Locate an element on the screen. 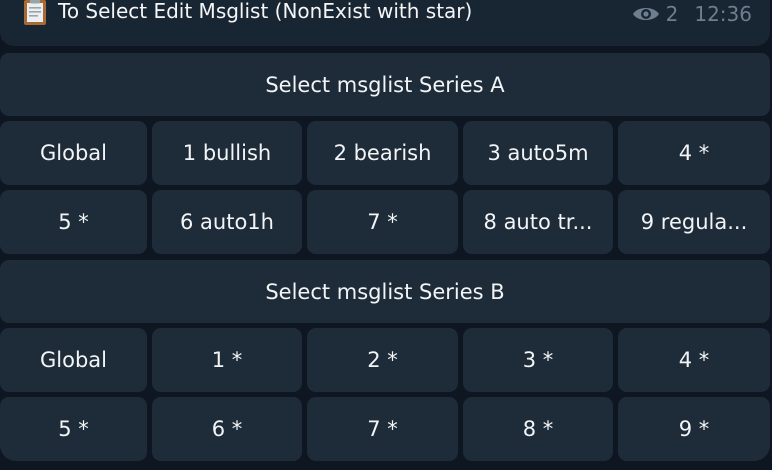  b-5-button: 5 * is located at coordinates (73, 429).